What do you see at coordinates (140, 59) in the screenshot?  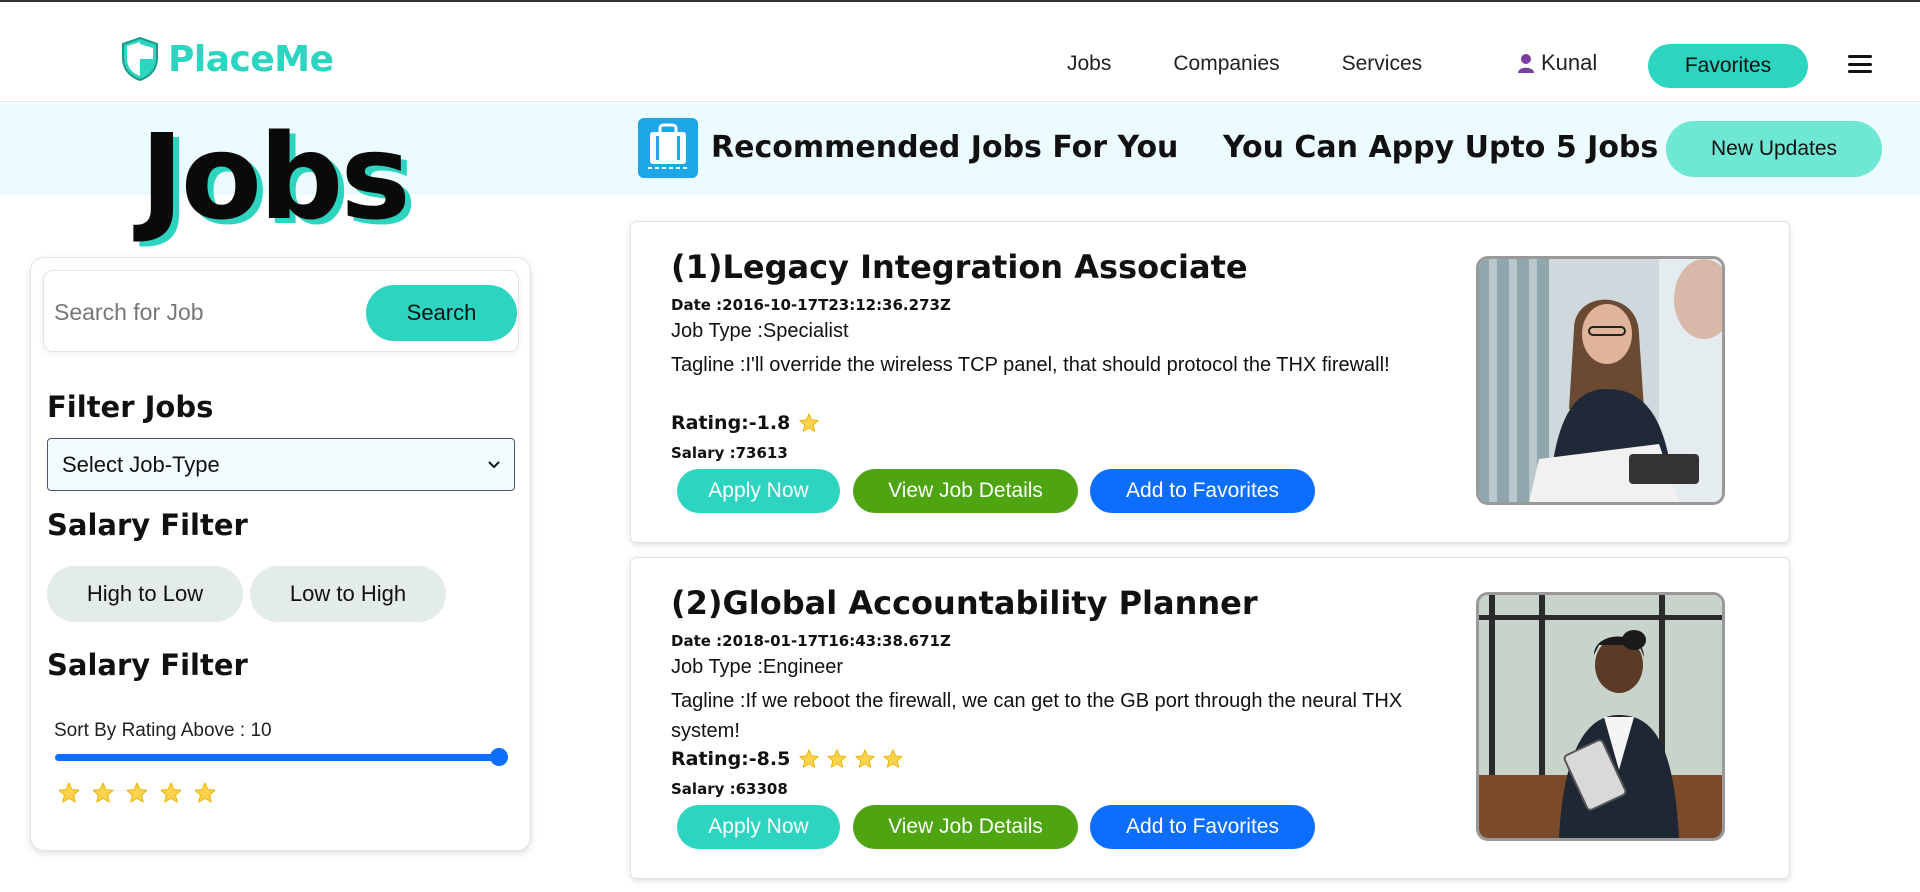 I see `shield-logo-icon` at bounding box center [140, 59].